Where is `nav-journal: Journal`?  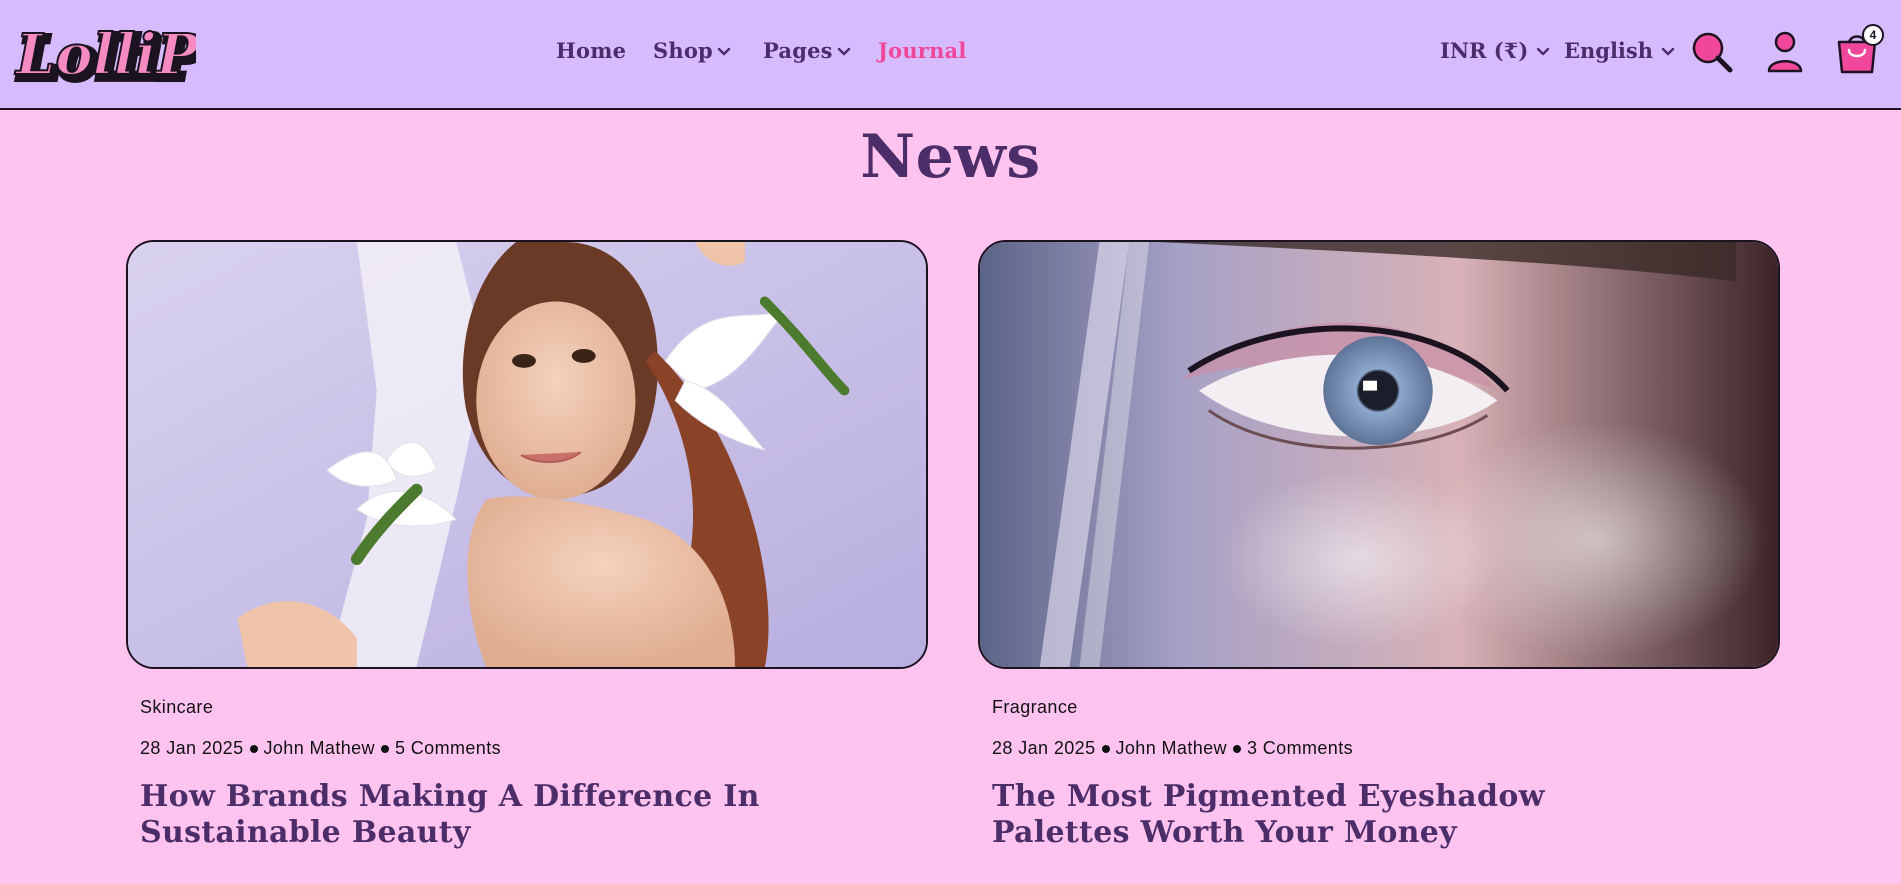
nav-journal: Journal is located at coordinates (922, 50).